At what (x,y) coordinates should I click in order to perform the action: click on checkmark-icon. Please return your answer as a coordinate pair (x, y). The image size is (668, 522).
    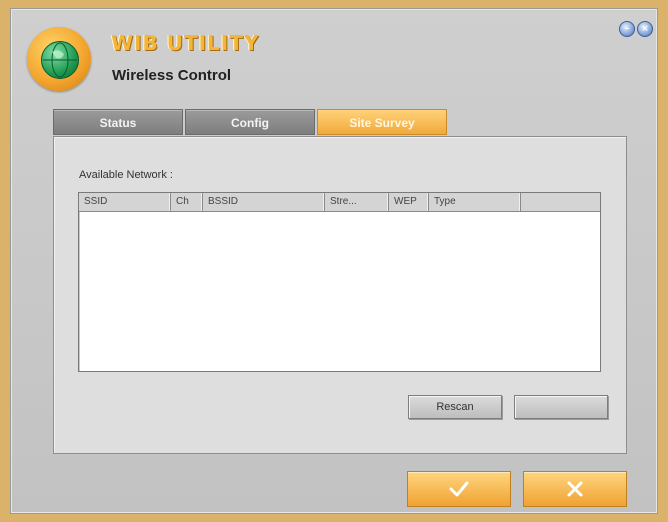
    Looking at the image, I should click on (459, 489).